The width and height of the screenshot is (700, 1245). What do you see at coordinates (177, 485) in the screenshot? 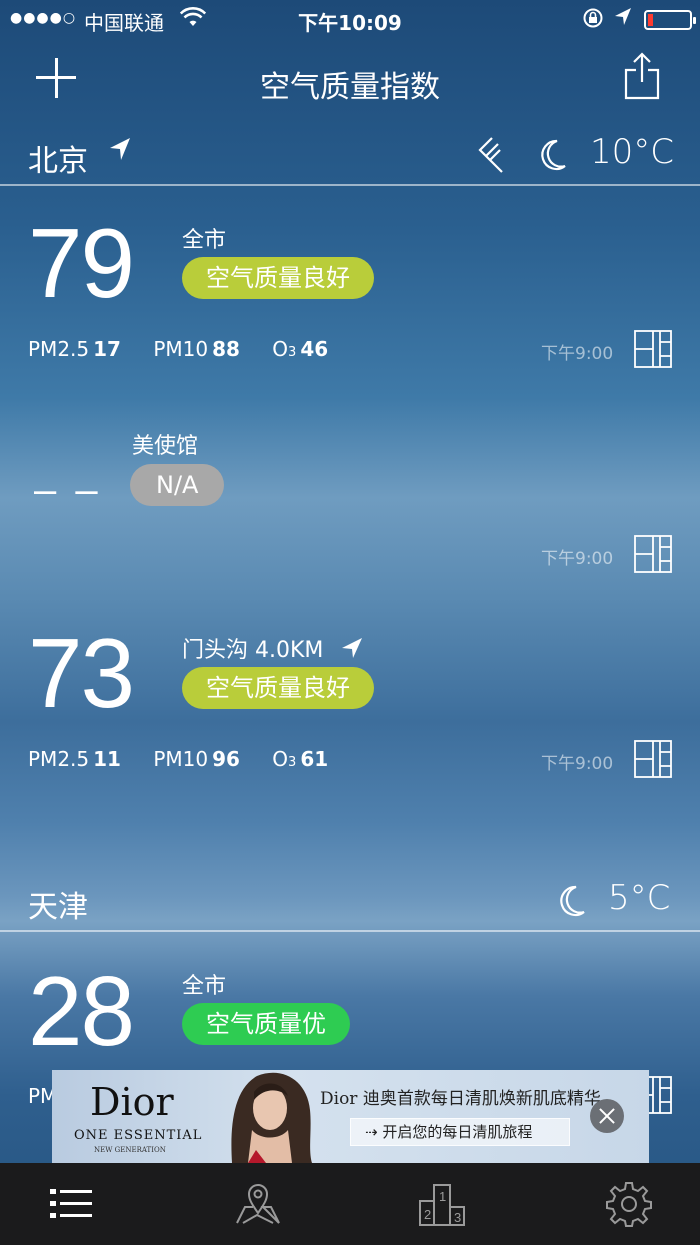
I see `aqi-status-badge: N/A` at bounding box center [177, 485].